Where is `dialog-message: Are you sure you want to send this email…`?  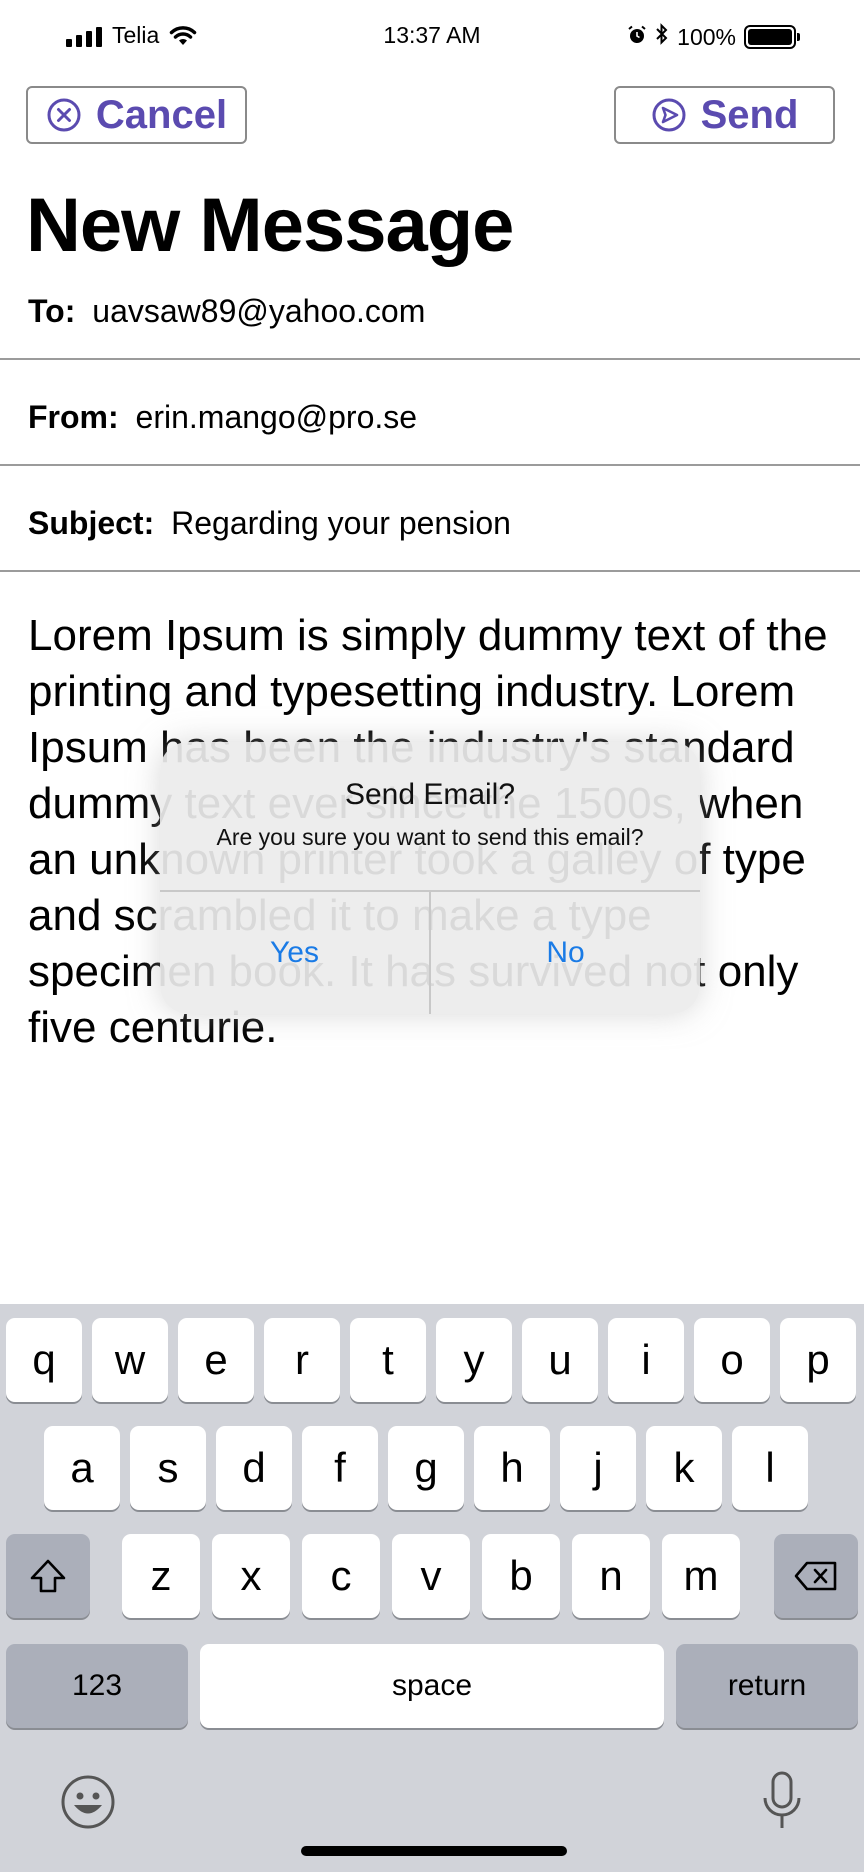
dialog-message: Are you sure you want to send this email… is located at coordinates (430, 837).